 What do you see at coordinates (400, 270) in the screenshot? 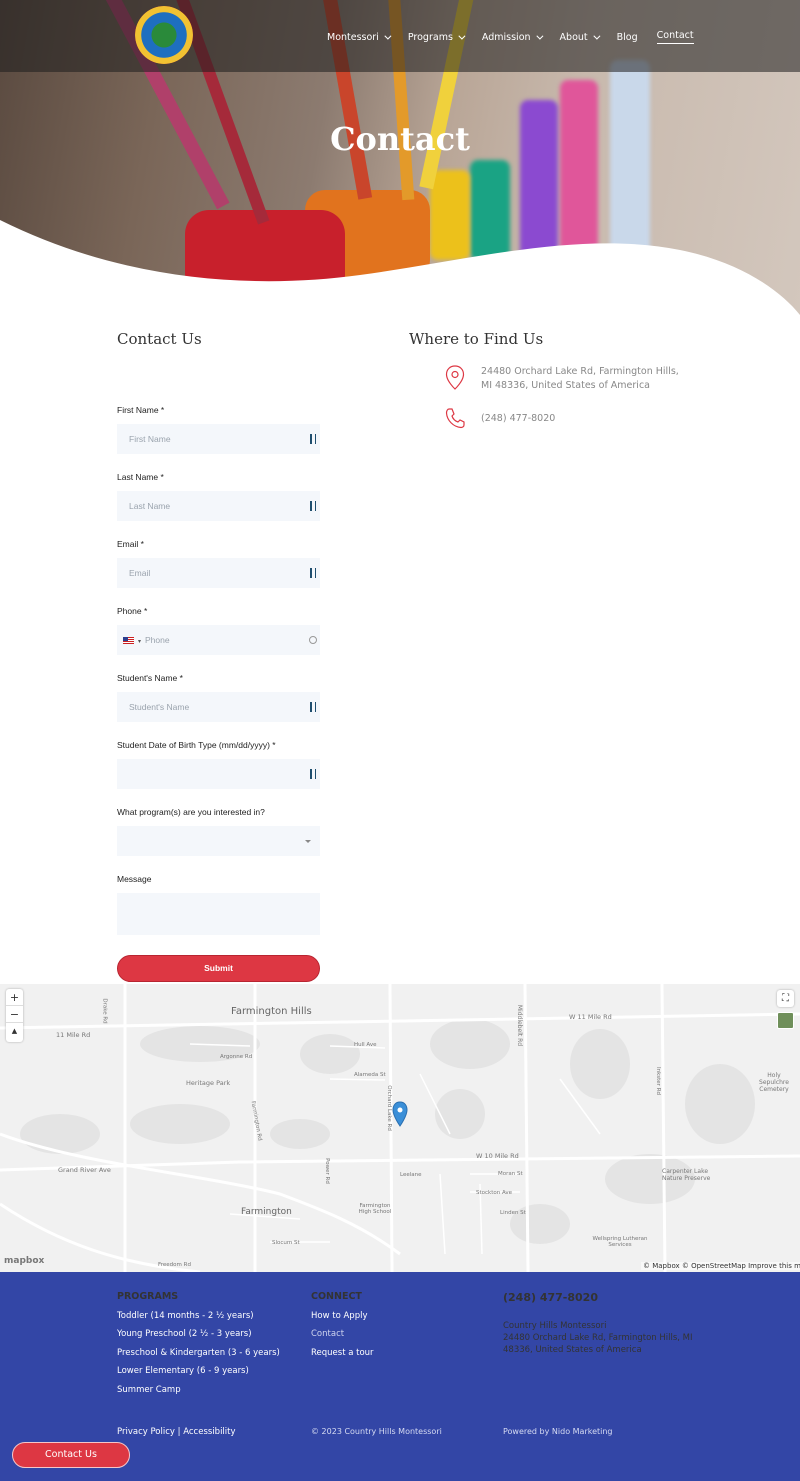
I see `hero-wave-divider` at bounding box center [400, 270].